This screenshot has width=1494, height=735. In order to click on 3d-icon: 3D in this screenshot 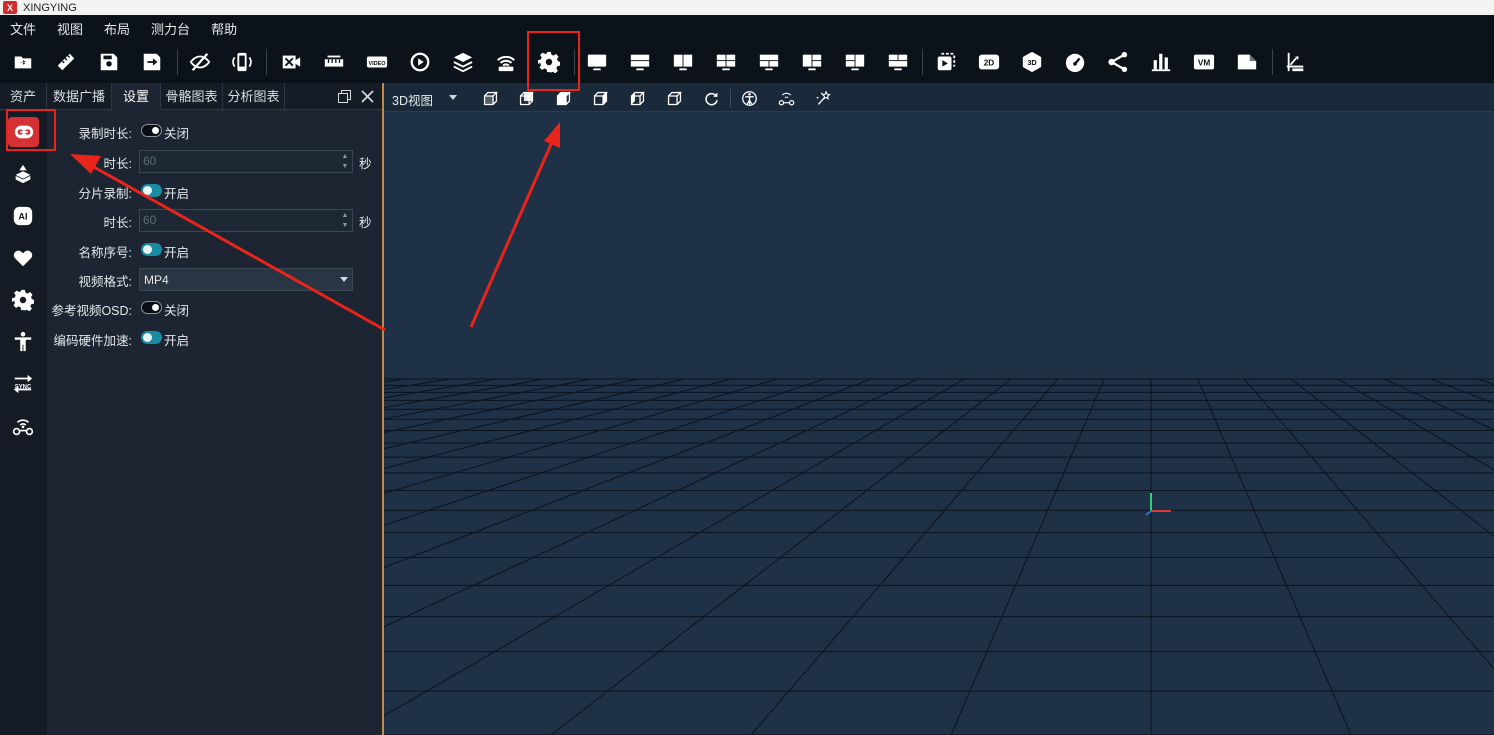, I will do `click(1032, 62)`.